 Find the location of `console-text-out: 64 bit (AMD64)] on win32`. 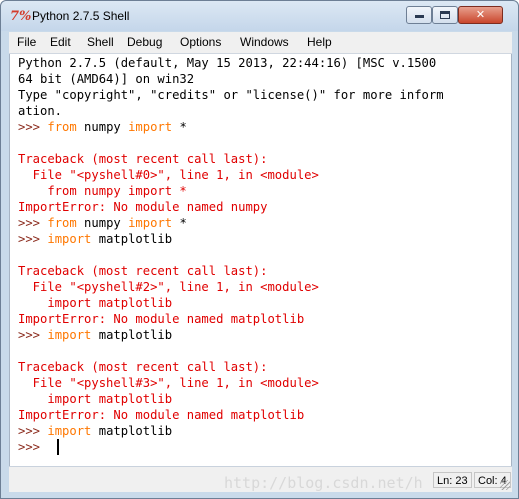

console-text-out: 64 bit (AMD64)] on win32 is located at coordinates (106, 79).